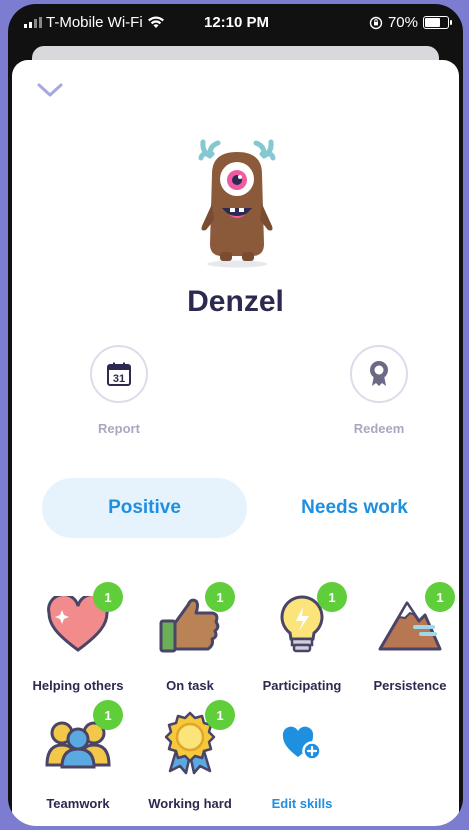 Image resolution: width=469 pixels, height=830 pixels. I want to click on tab-needs-work: Needs work, so click(354, 508).